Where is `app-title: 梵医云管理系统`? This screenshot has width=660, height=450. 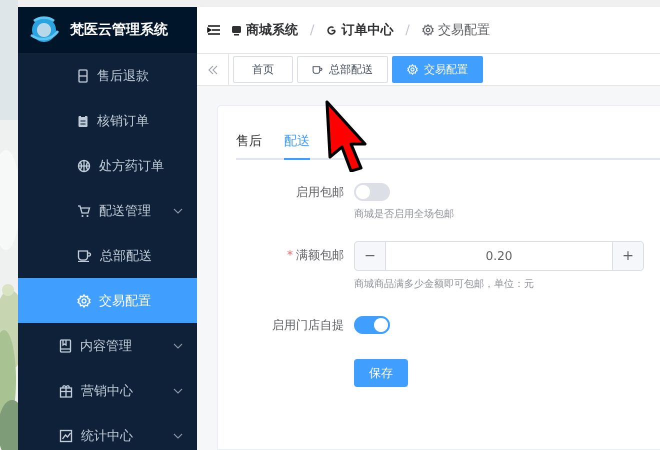 app-title: 梵医云管理系统 is located at coordinates (119, 30).